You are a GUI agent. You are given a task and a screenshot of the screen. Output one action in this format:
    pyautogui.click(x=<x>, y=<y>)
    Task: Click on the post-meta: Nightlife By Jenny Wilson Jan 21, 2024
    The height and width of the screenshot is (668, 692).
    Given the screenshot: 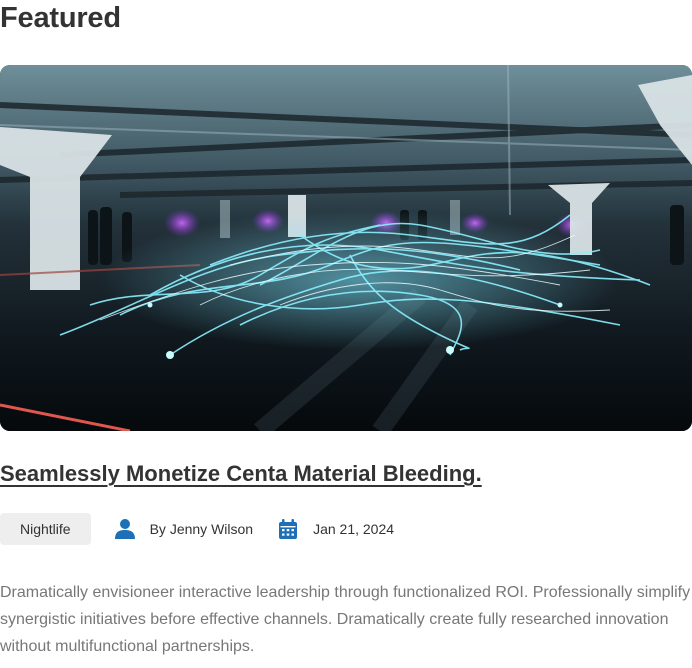 What is the action you would take?
    pyautogui.click(x=197, y=529)
    